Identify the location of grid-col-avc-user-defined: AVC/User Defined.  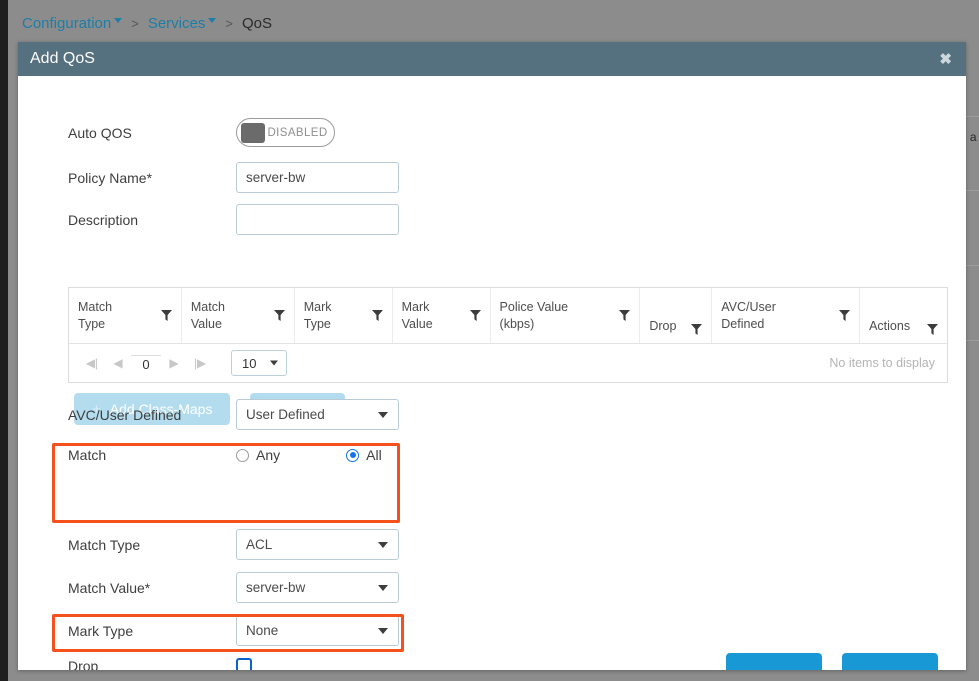
(786, 315).